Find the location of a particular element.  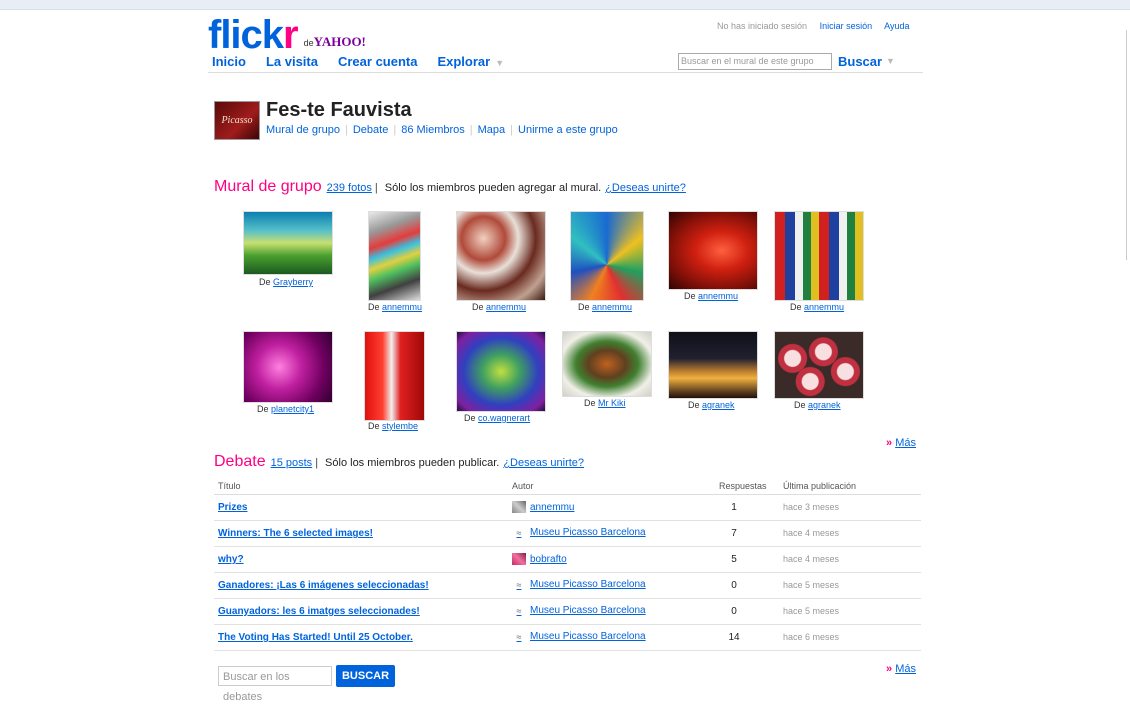

pool-photo: De stylembe is located at coordinates (394, 381).